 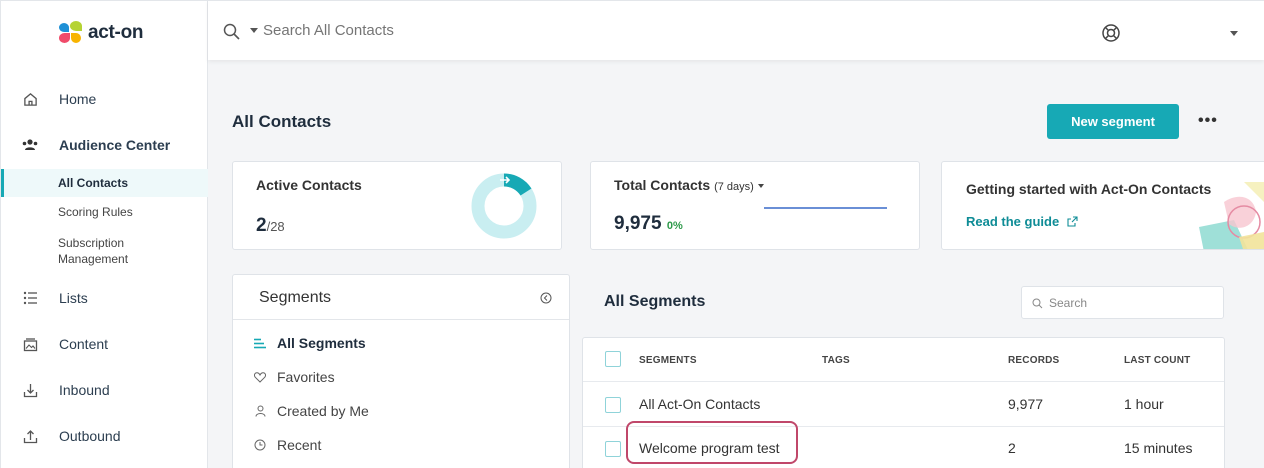 What do you see at coordinates (504, 206) in the screenshot?
I see `active-contacts-donut` at bounding box center [504, 206].